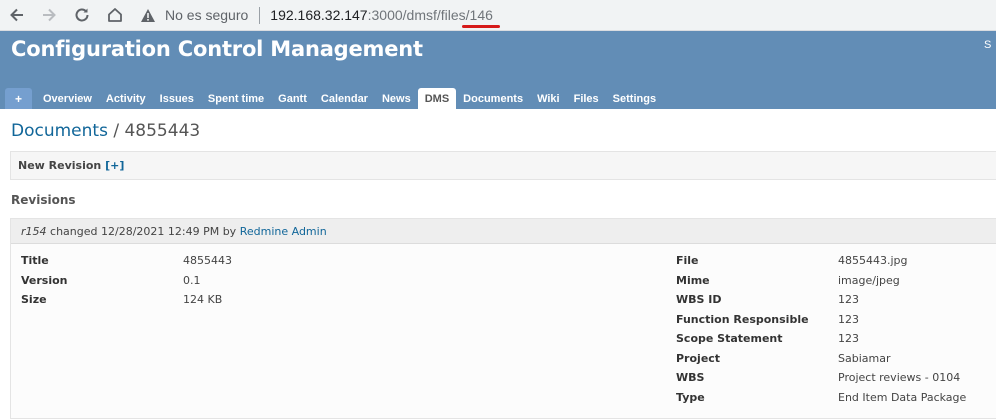 The image size is (996, 419). What do you see at coordinates (836, 264) in the screenshot?
I see `detail-row: File 4855443.jpg` at bounding box center [836, 264].